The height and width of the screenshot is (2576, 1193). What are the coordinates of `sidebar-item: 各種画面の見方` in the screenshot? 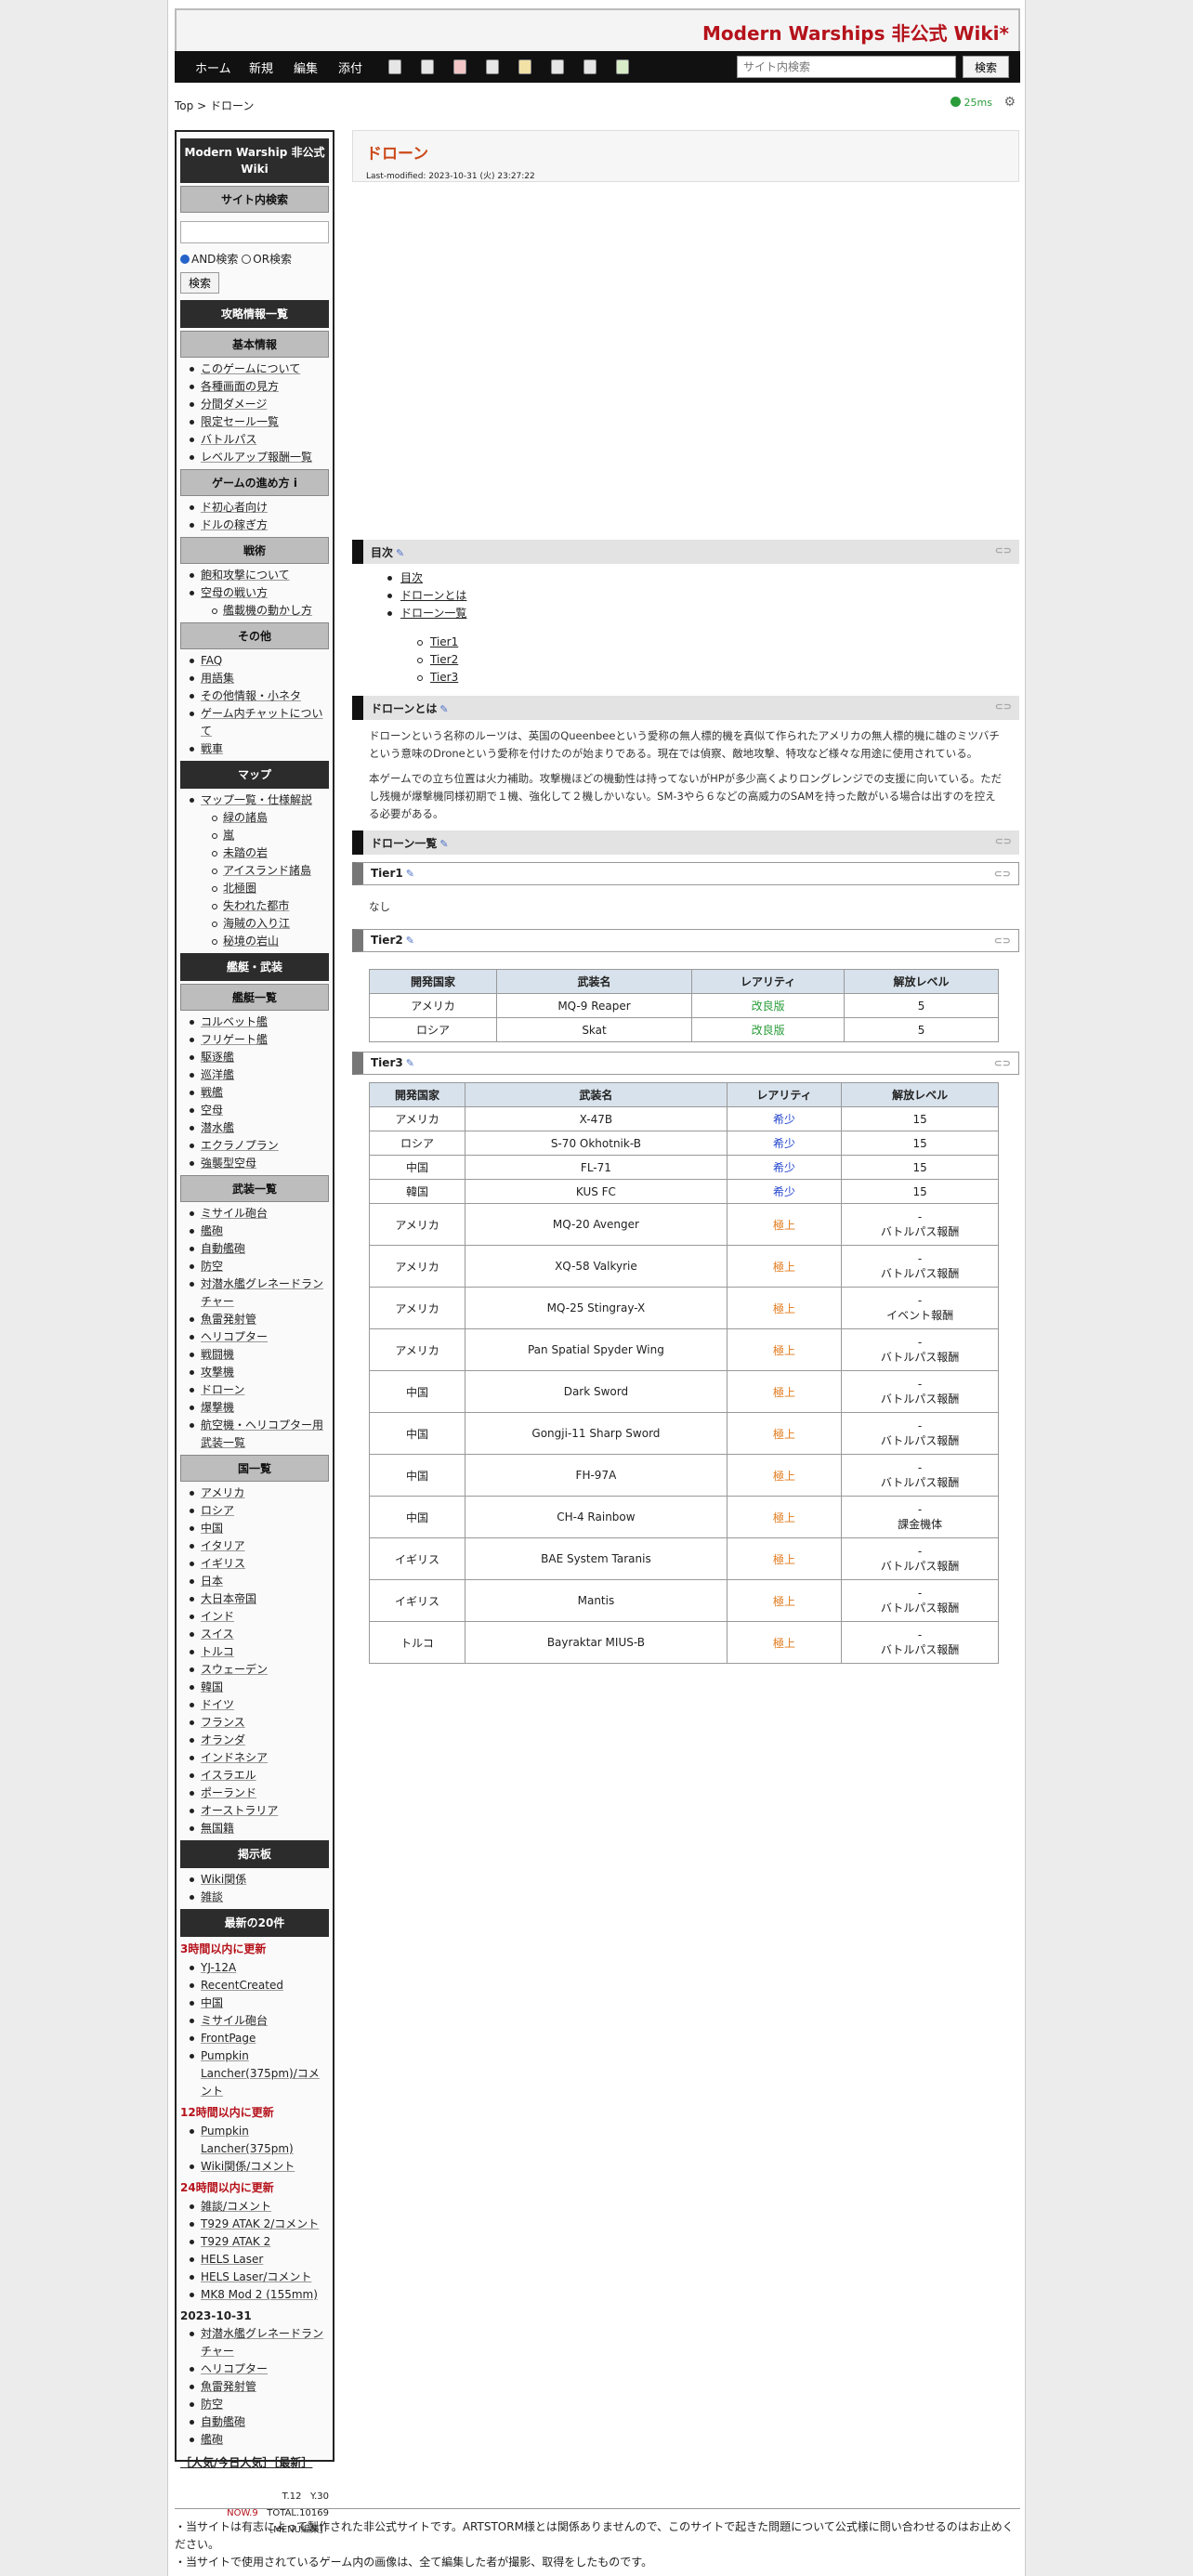 It's located at (259, 387).